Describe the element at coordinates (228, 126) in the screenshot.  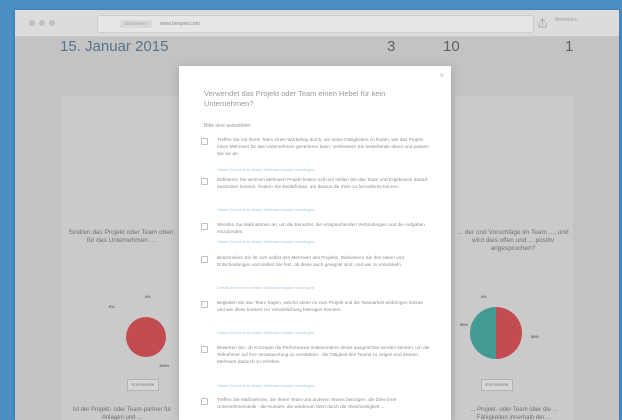
I see `modal-instruction: Bitte eine auswählen:` at that location.